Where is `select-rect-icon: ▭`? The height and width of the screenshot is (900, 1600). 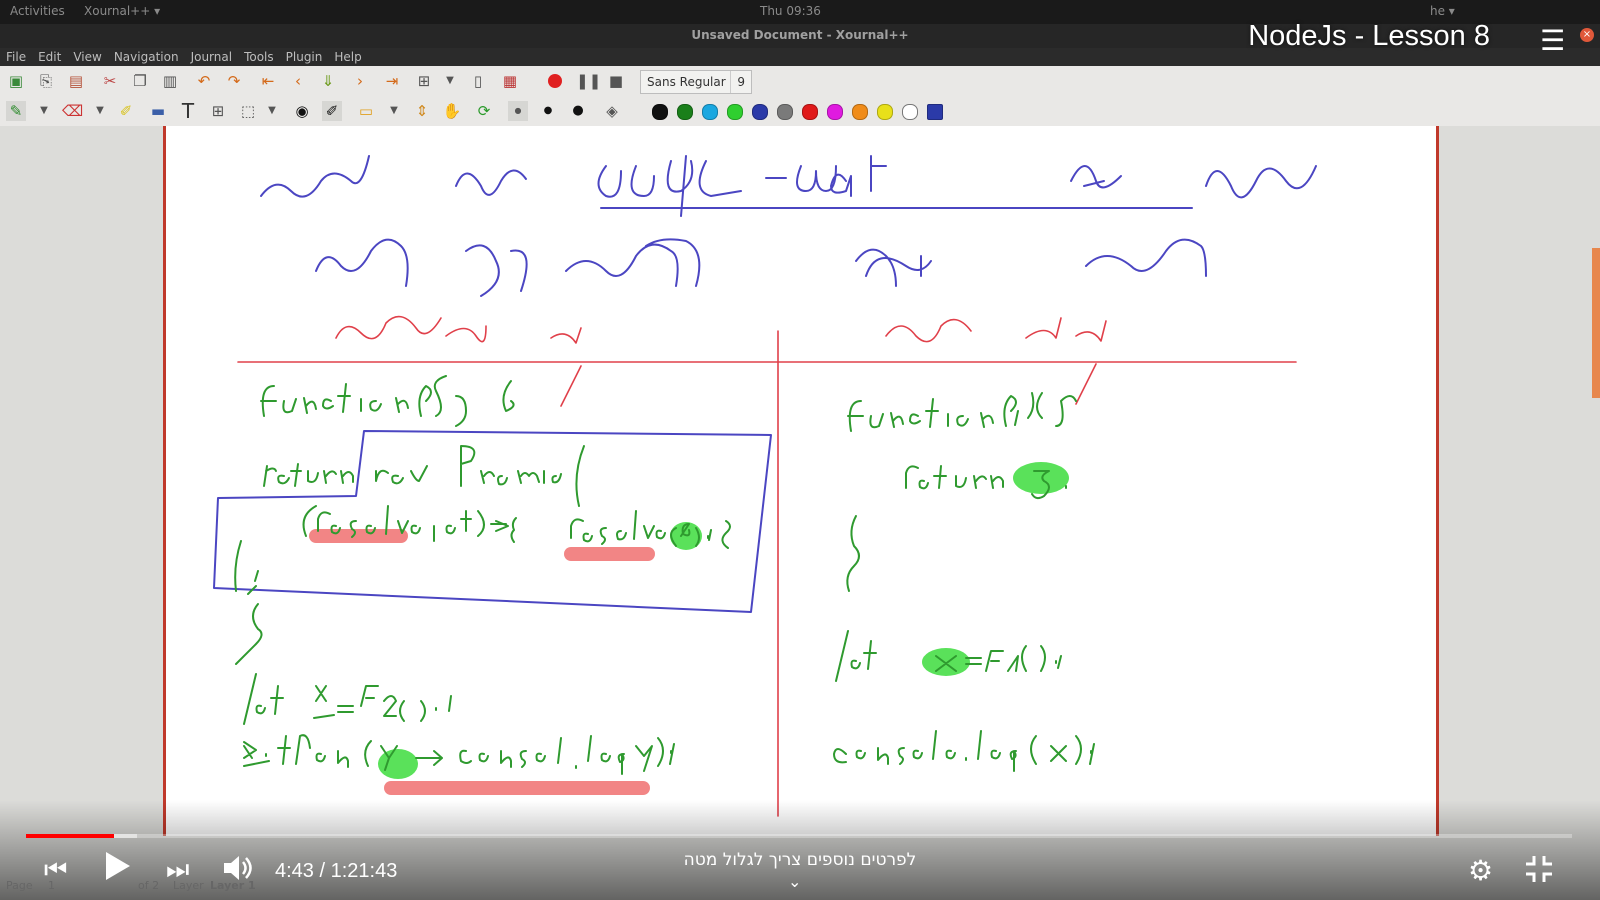 select-rect-icon: ▭ is located at coordinates (366, 111).